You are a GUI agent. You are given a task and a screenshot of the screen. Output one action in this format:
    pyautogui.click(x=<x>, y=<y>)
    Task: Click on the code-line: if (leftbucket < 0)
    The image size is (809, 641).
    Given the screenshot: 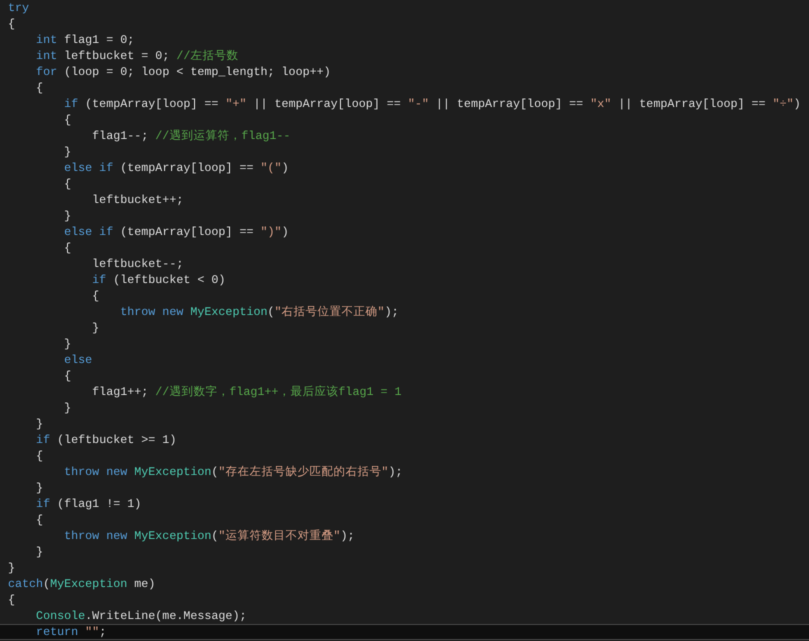 What is the action you would take?
    pyautogui.click(x=158, y=280)
    